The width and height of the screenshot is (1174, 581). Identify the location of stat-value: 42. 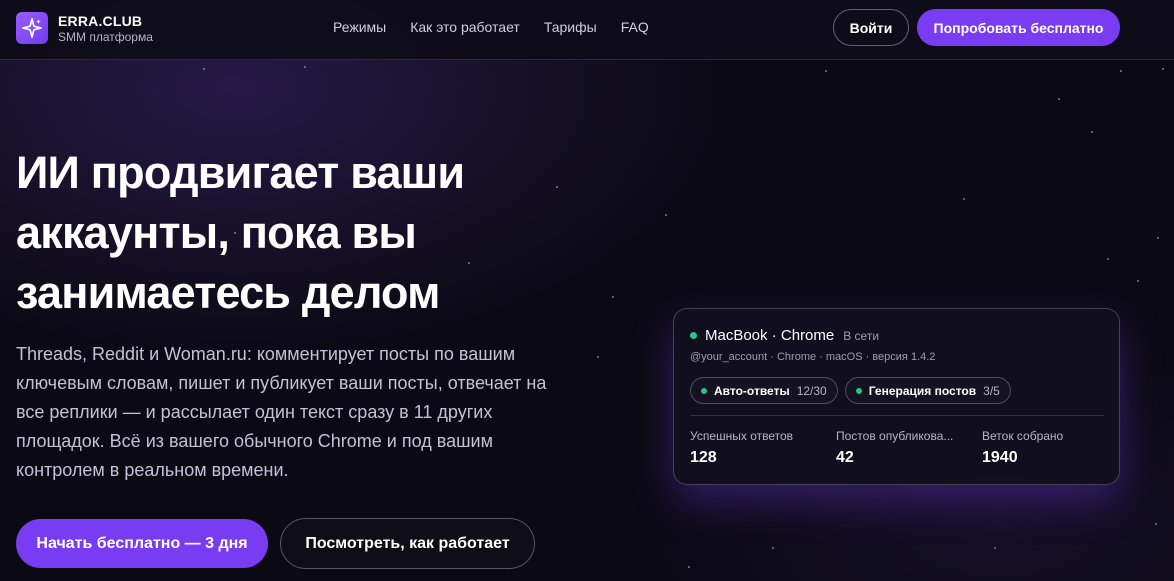
(845, 457).